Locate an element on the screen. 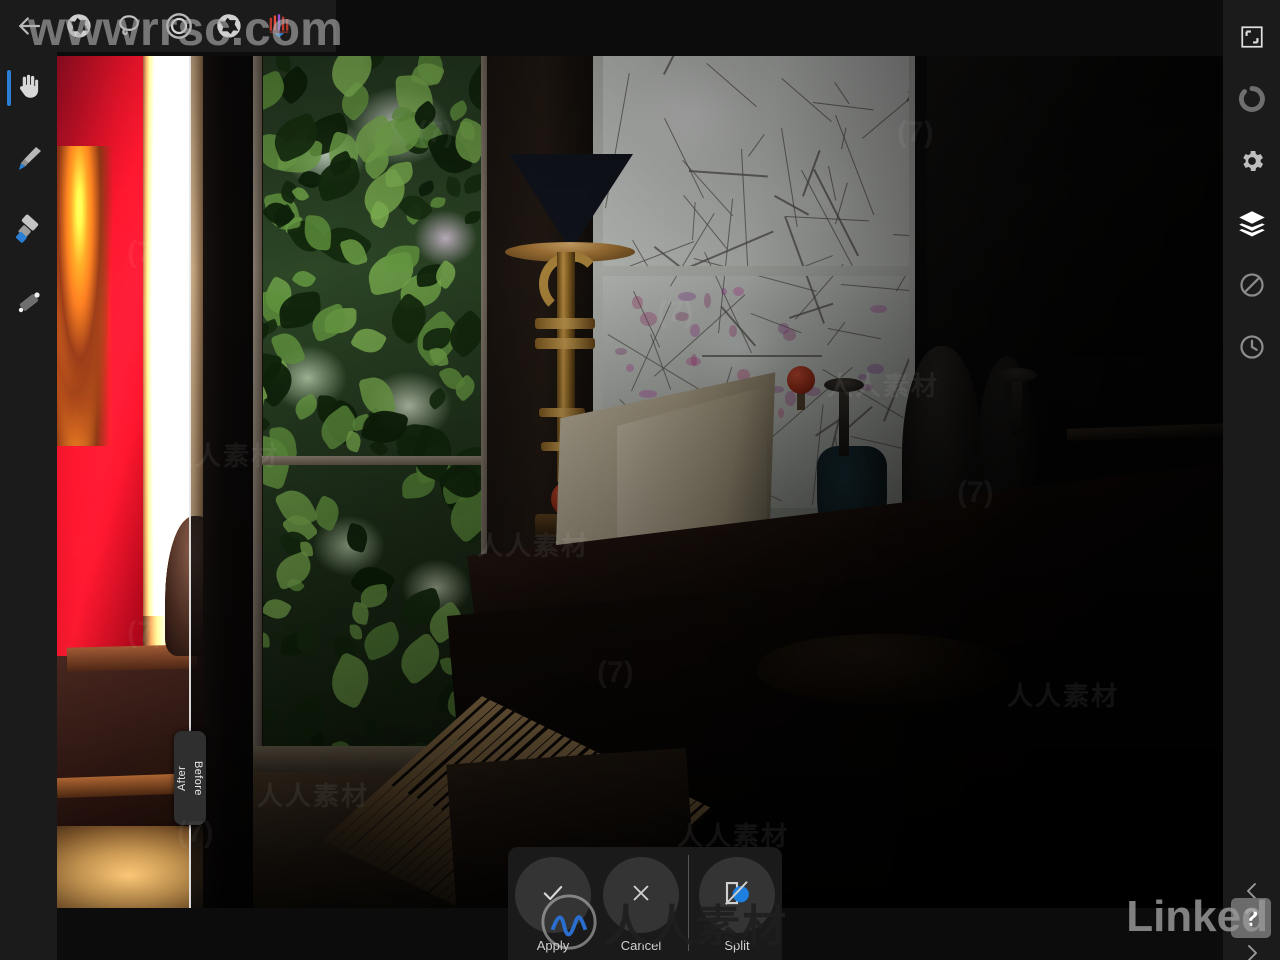 The image size is (1280, 960). tool-brush is located at coordinates (28, 160).